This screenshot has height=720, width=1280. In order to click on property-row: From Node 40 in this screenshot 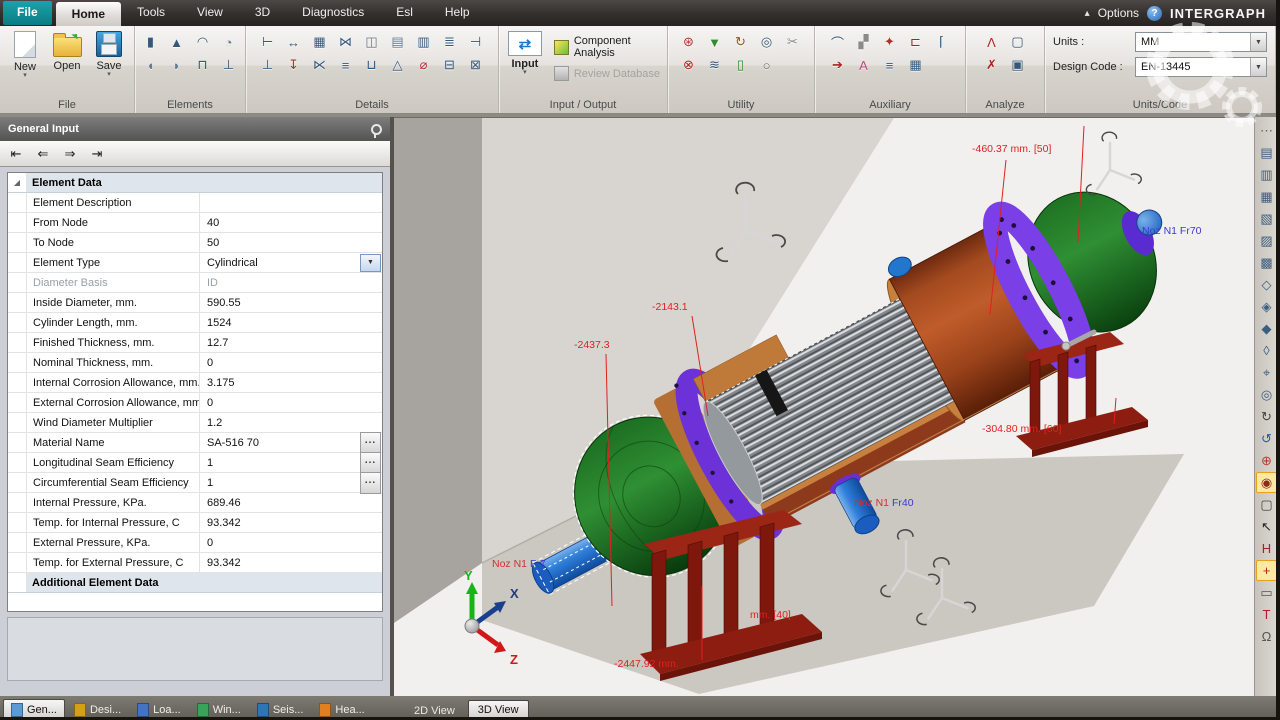, I will do `click(195, 223)`.